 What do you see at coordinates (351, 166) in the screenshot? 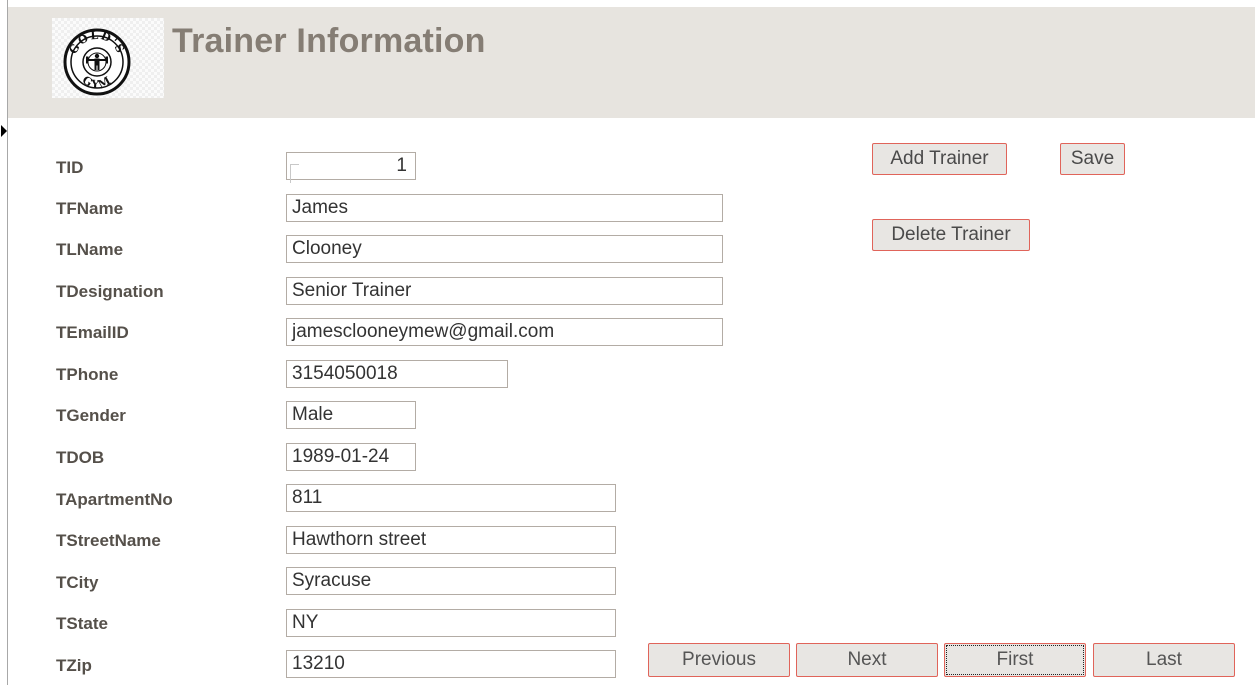
I see `tid-field: 1` at bounding box center [351, 166].